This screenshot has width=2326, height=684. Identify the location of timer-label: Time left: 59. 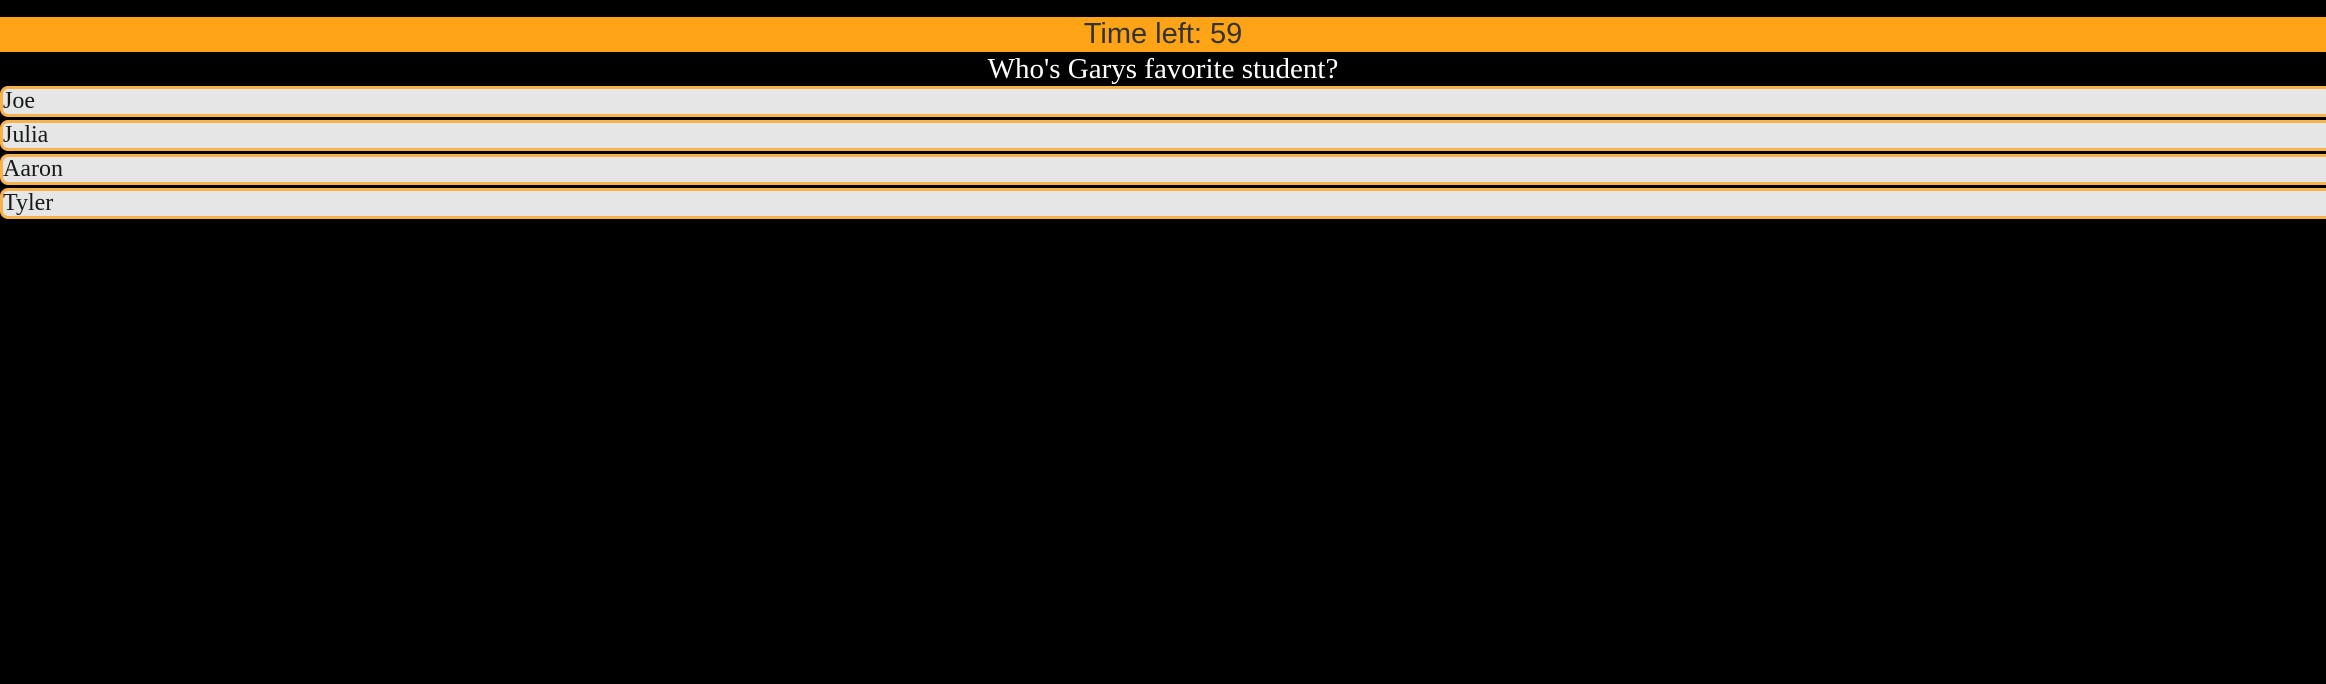
(1163, 34).